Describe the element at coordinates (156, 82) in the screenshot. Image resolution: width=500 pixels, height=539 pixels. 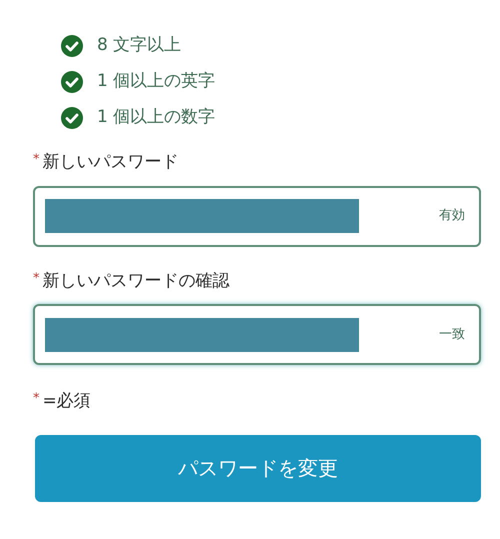
I see `requirement-text: 1 個以上の英字` at that location.